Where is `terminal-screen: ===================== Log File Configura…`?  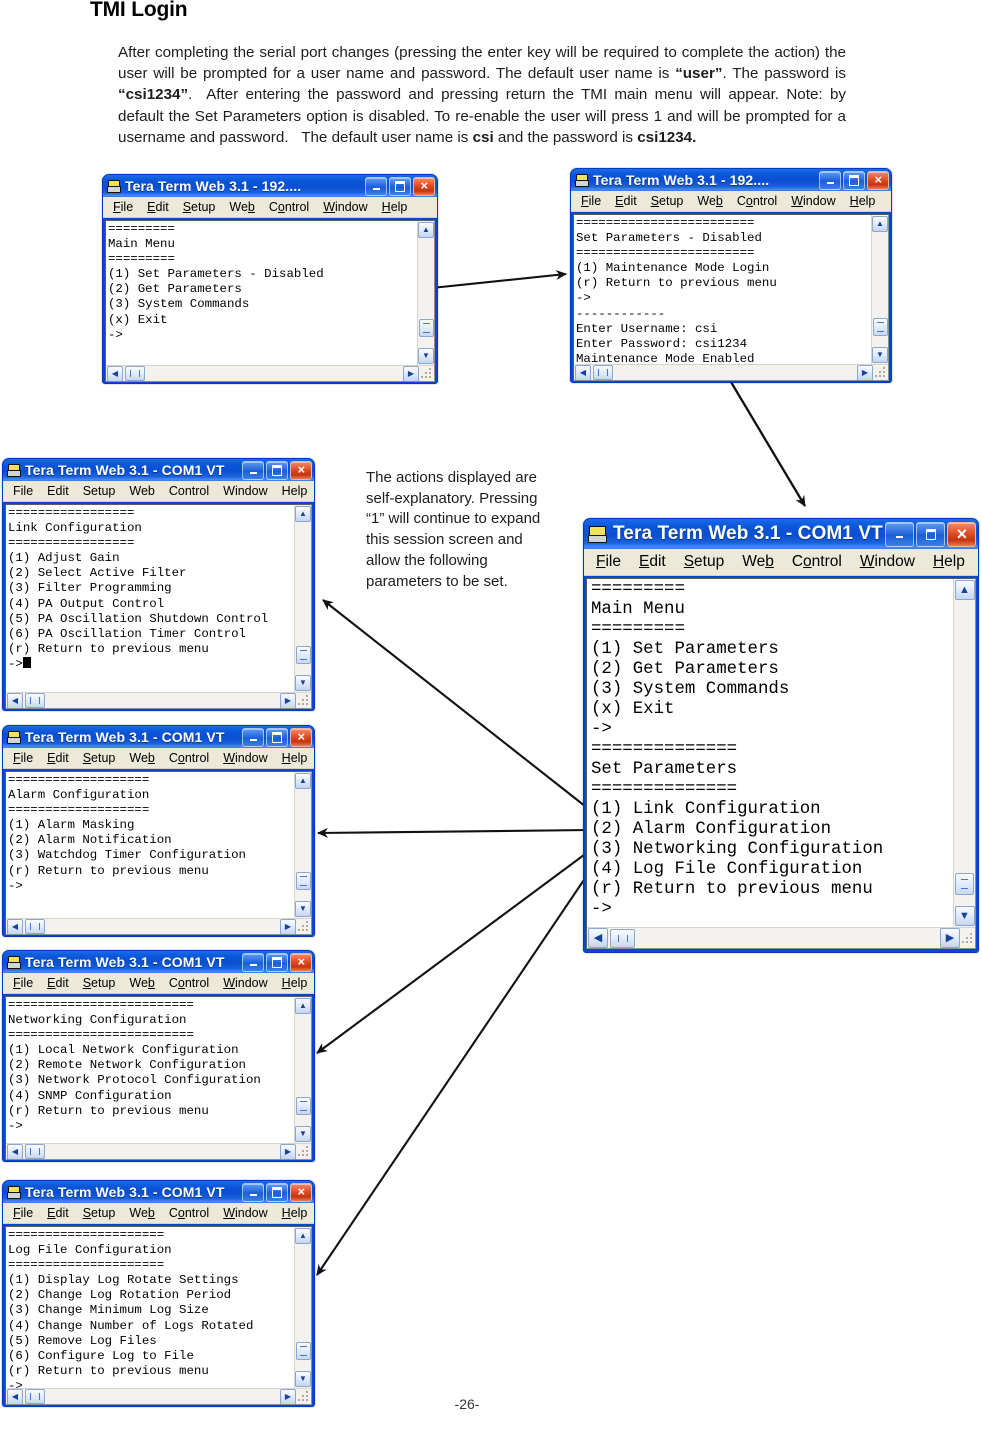 terminal-screen: ===================== Log File Configura… is located at coordinates (150, 1307).